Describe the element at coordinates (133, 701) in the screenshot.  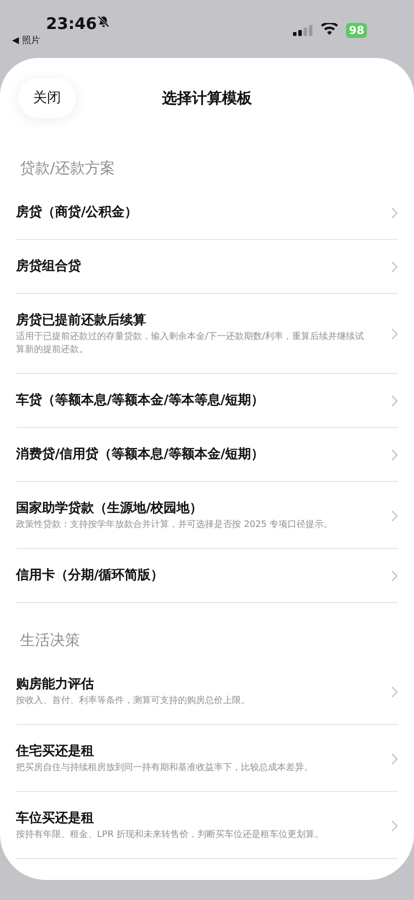
I see `item-description: 按收入、首付、利率等条件，测算可支持的购房总价上限。` at that location.